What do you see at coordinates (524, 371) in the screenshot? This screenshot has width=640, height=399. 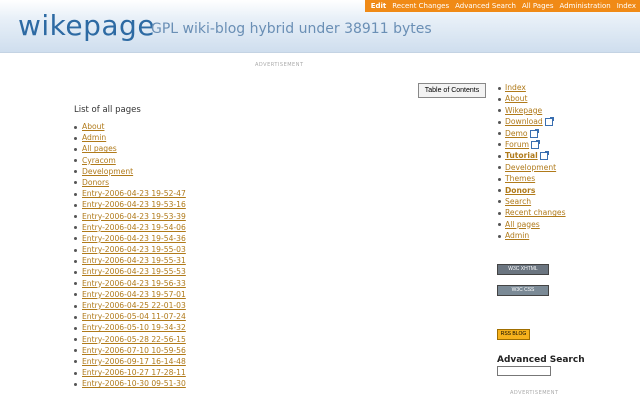 I see `advanced-search-input` at bounding box center [524, 371].